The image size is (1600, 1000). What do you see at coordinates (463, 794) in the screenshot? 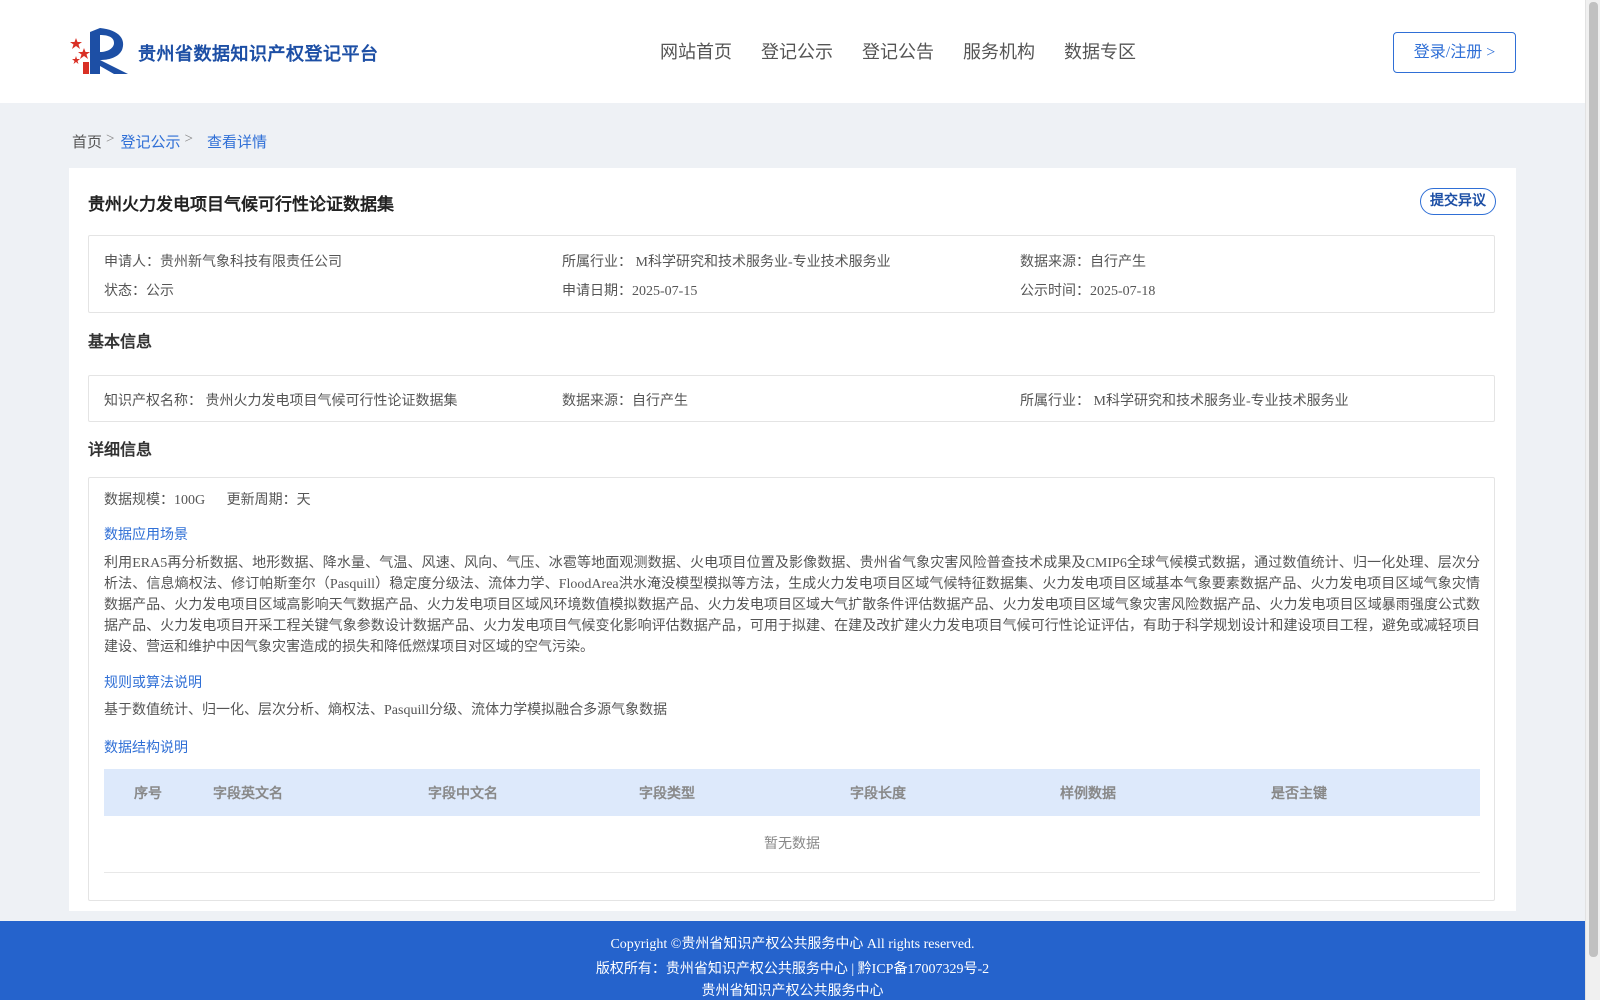
I see `column-header: 字段中文名` at bounding box center [463, 794].